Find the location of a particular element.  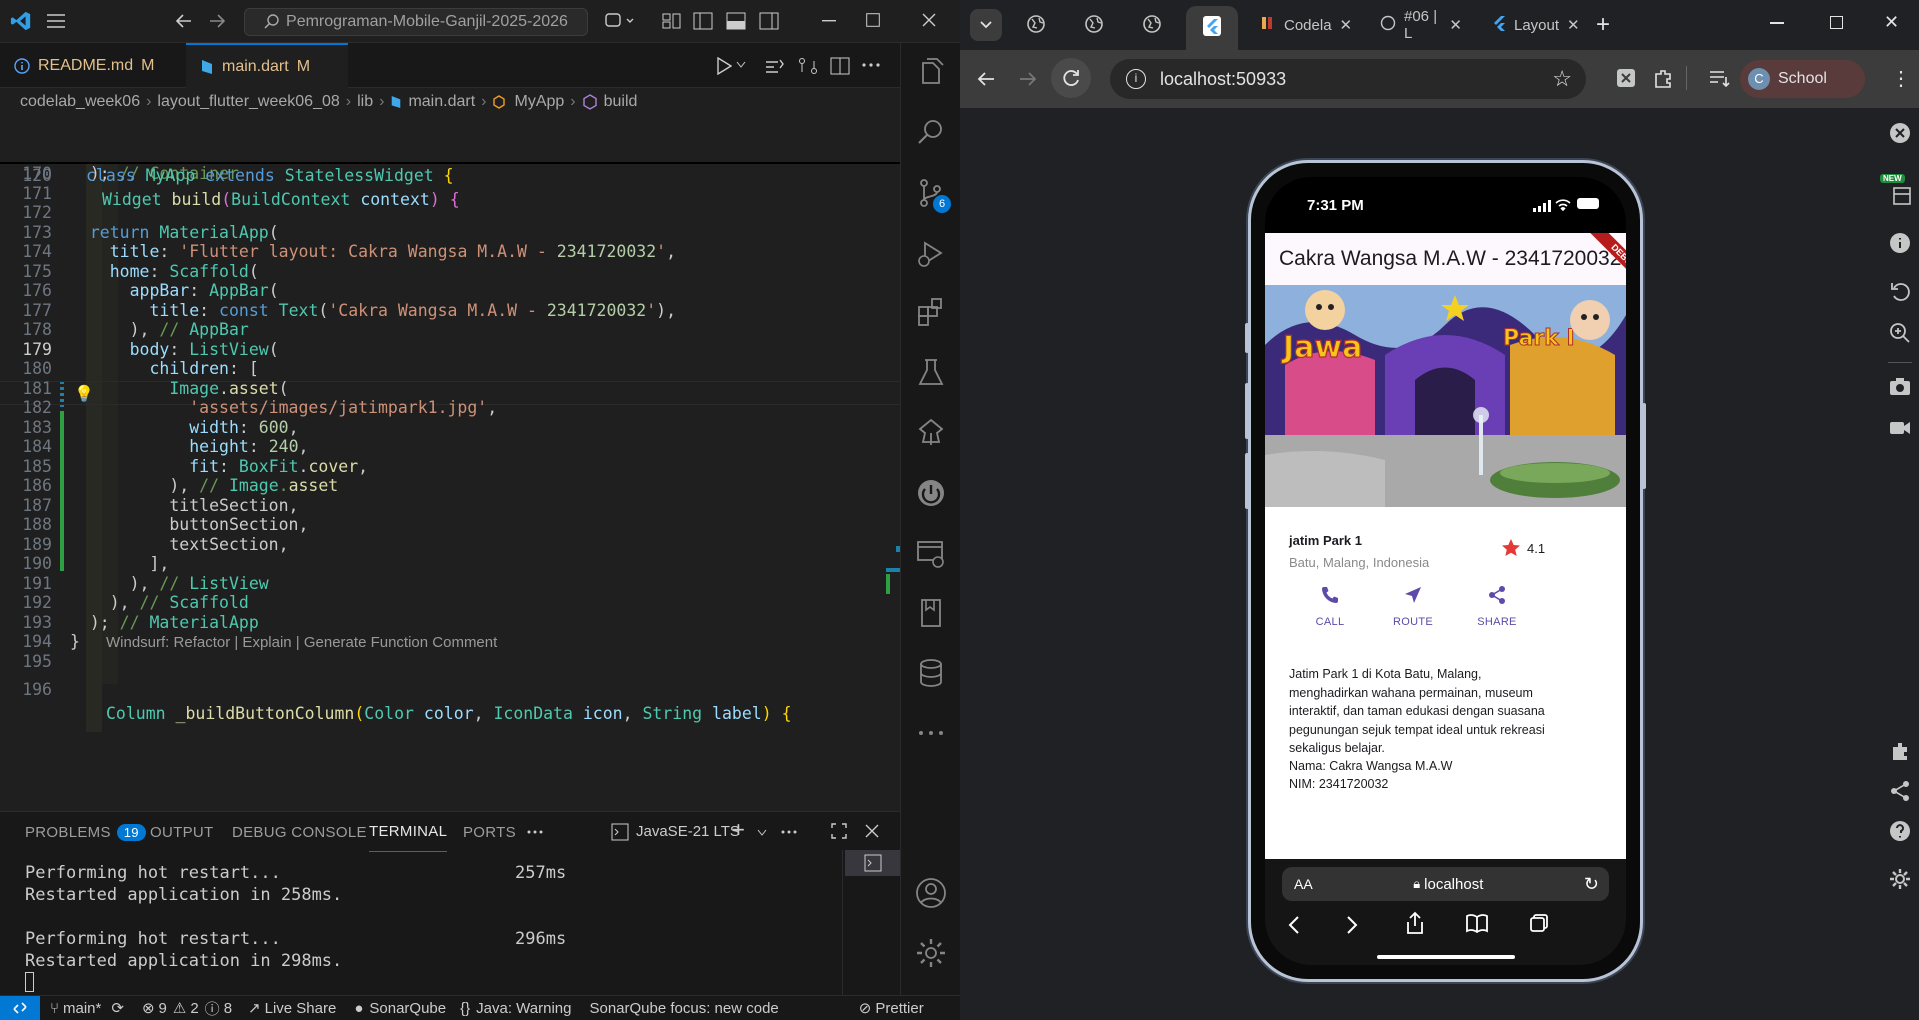

breadcrumb-item: build is located at coordinates (621, 102).